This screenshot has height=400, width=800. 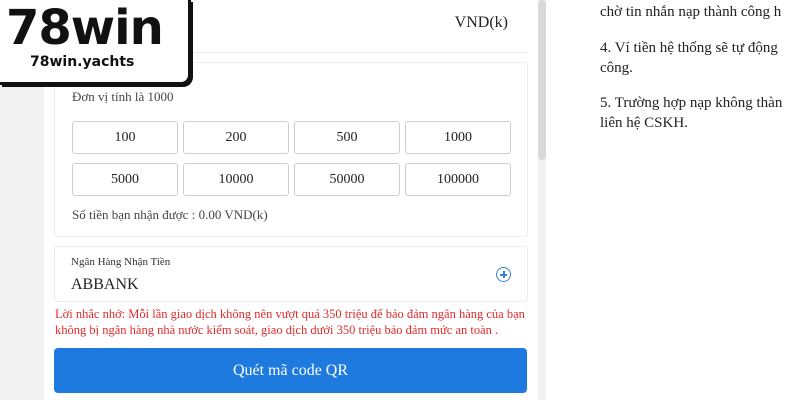 What do you see at coordinates (481, 22) in the screenshot?
I see `currency-label: VND(k)` at bounding box center [481, 22].